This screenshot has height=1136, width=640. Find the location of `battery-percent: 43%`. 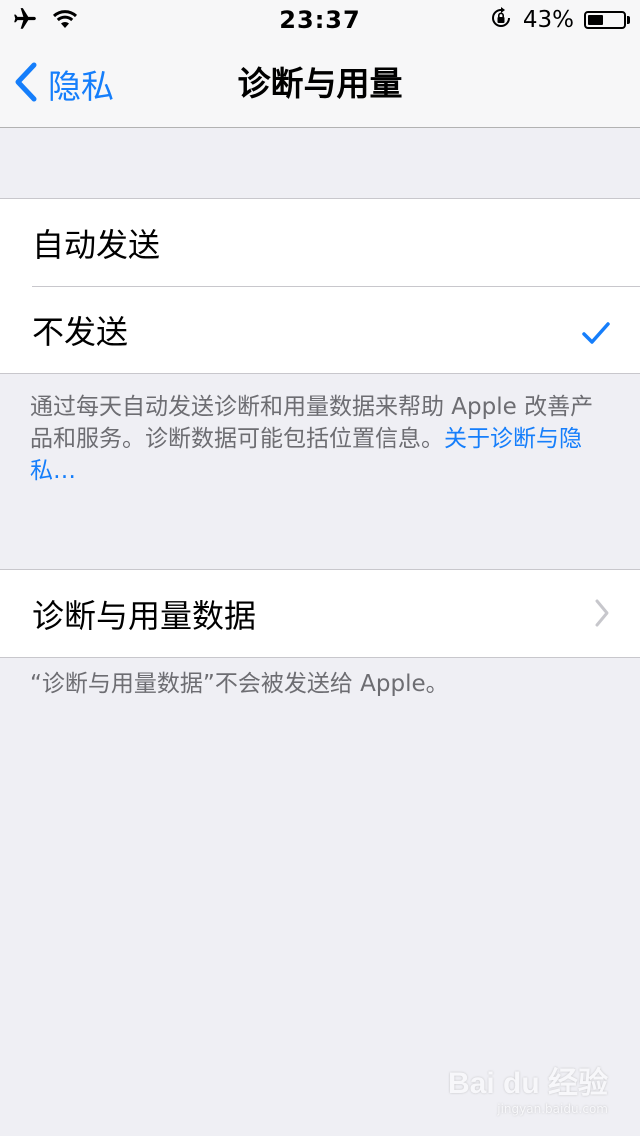

battery-percent: 43% is located at coordinates (548, 20).